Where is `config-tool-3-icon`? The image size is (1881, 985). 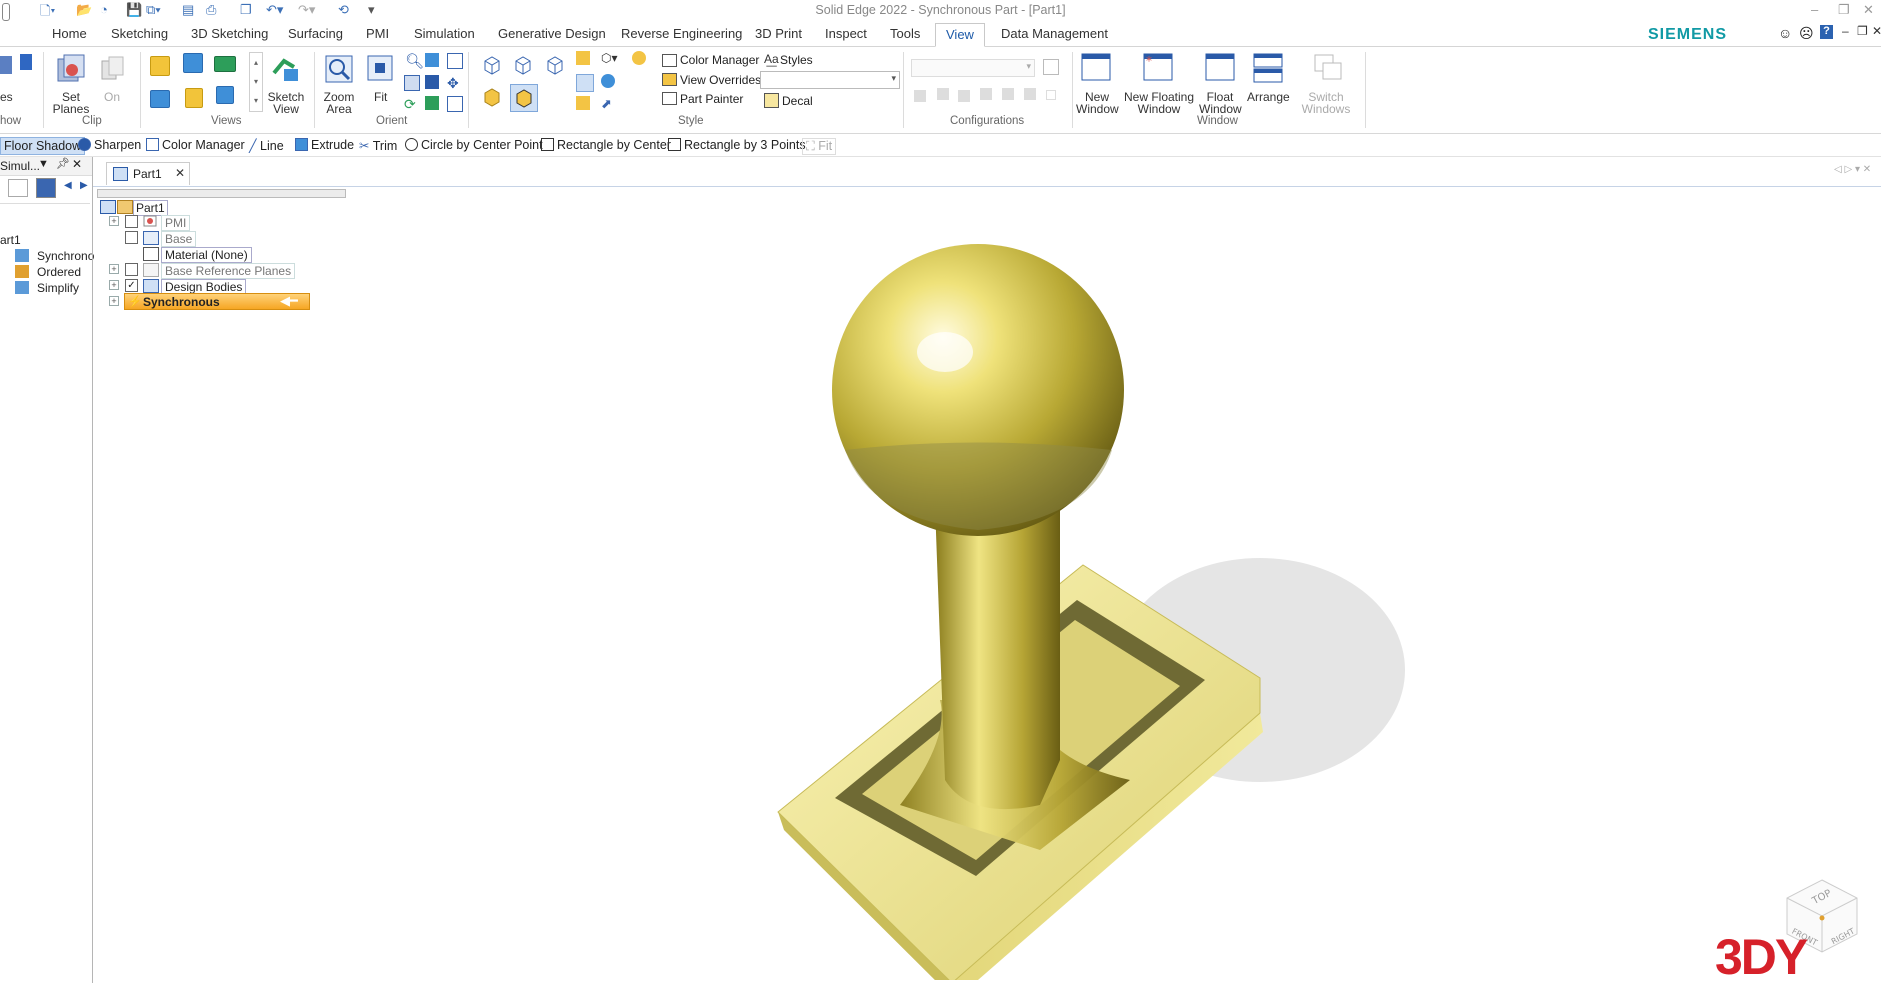
config-tool-3-icon is located at coordinates (964, 96).